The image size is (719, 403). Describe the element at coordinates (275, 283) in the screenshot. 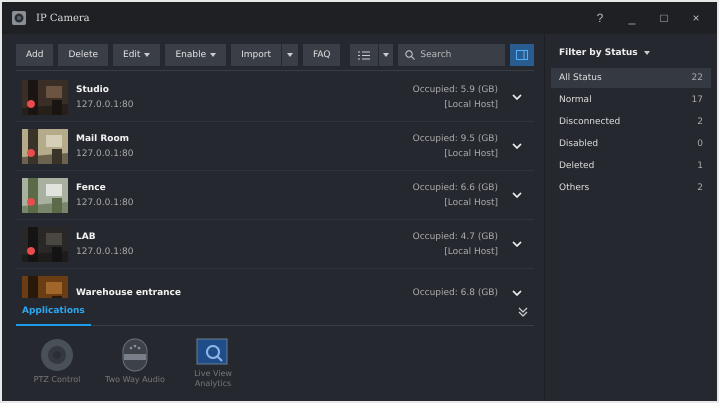

I see `camera-row: Warehouse entrance Occupied: 6.8 (GB)` at that location.